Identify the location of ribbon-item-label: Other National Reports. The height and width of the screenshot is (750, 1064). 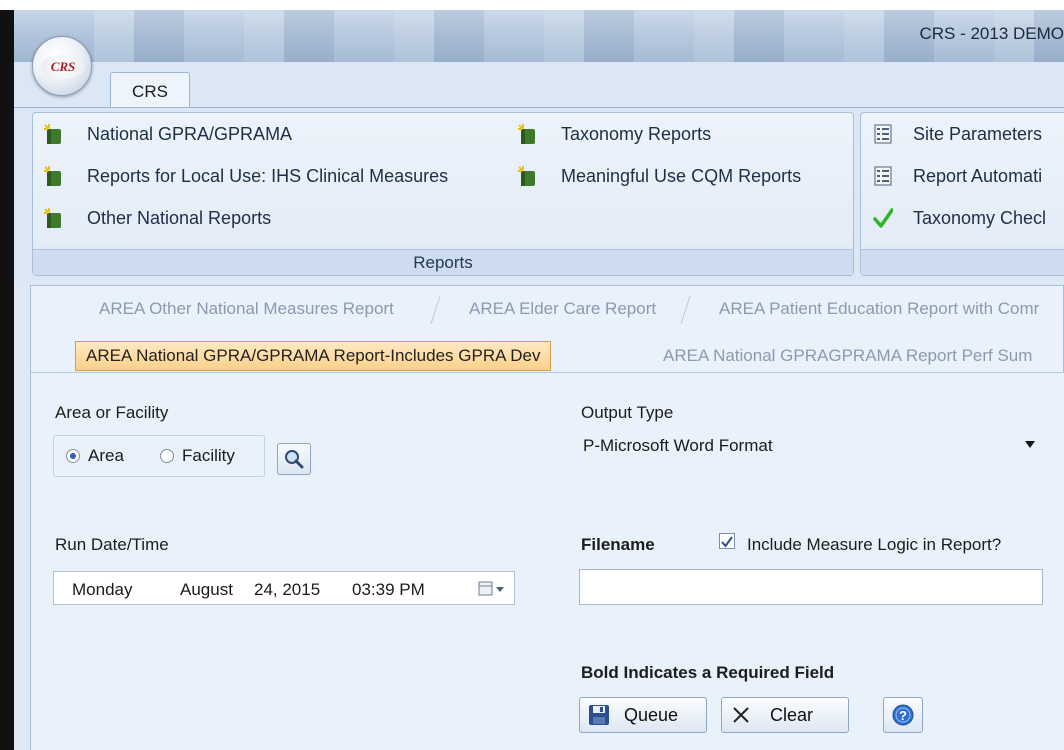
(179, 217).